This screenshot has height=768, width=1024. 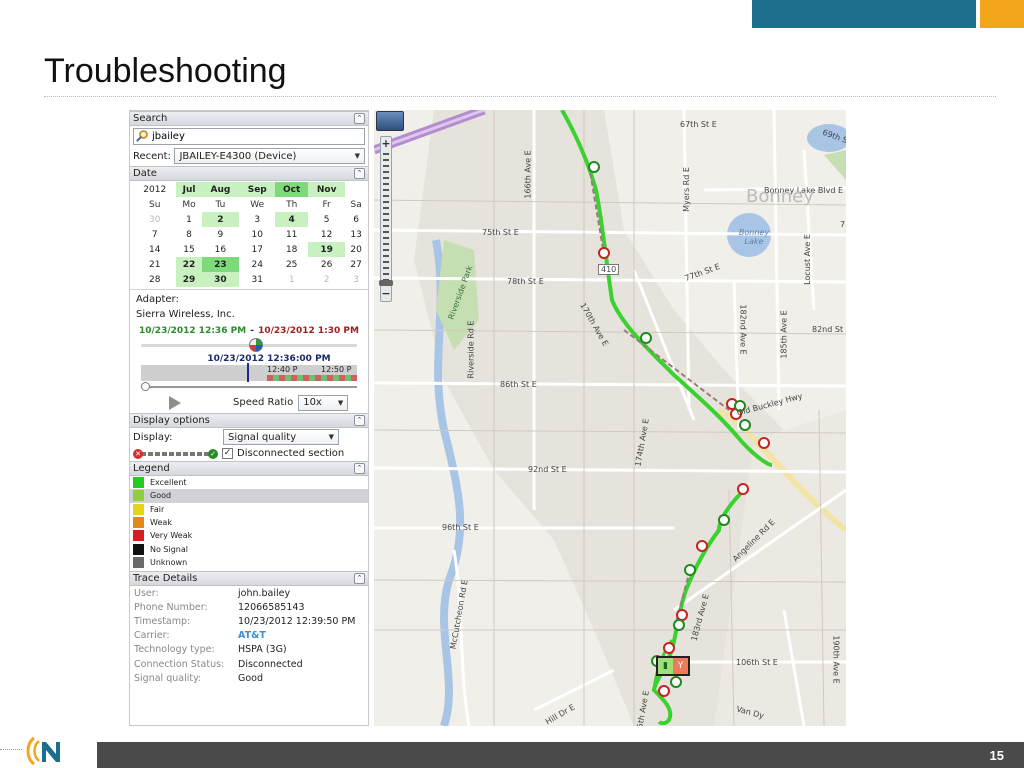 I want to click on recent-device-dropdown: JBAILEY-E4300 (Device) ▼, so click(x=269, y=156).